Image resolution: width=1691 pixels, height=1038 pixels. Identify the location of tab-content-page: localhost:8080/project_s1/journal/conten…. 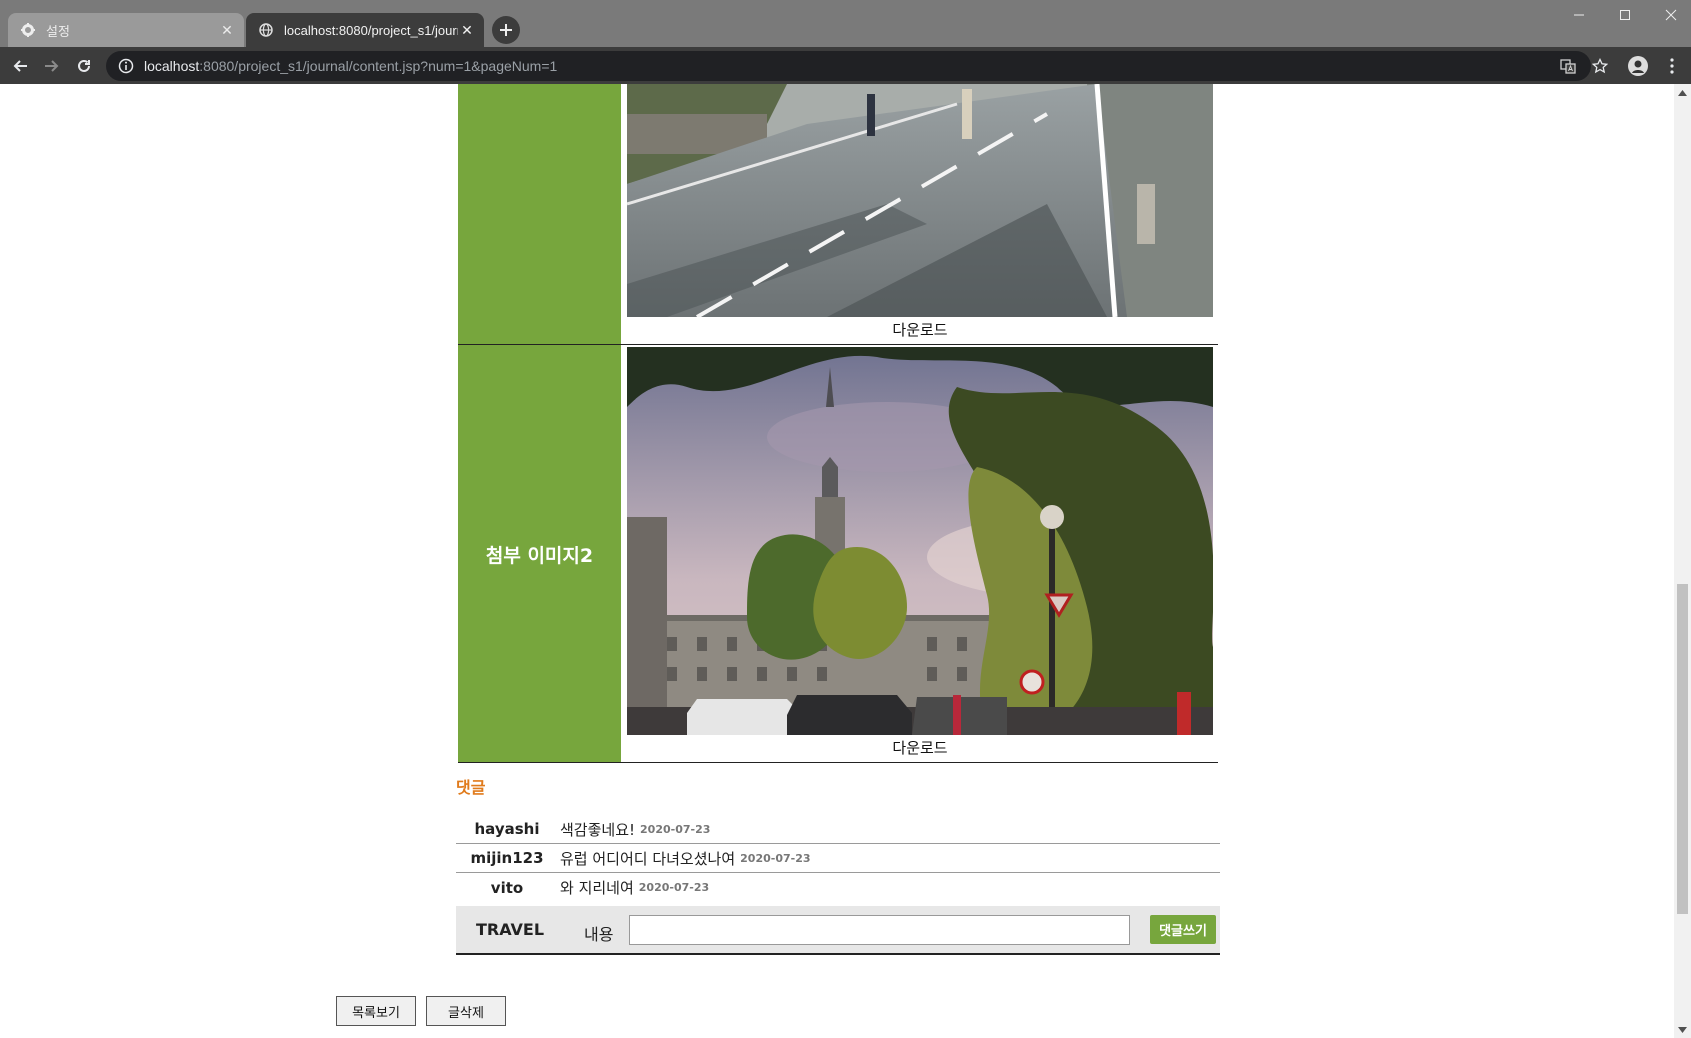
(365, 30).